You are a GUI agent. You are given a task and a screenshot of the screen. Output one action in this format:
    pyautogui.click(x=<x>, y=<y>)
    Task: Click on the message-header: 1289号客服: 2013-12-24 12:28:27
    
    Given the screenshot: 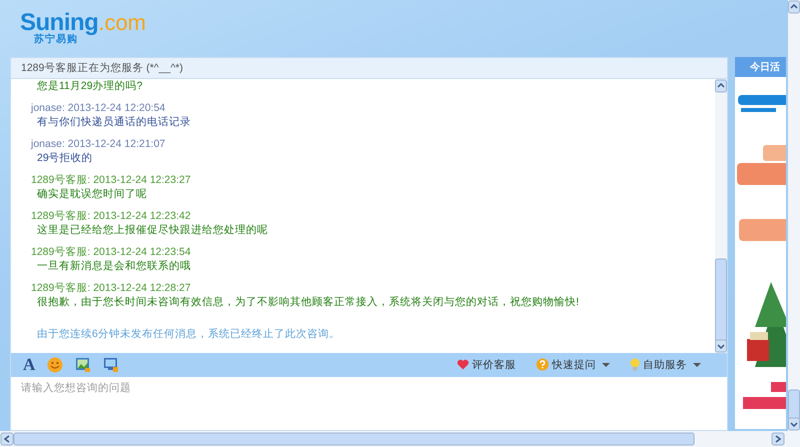 What is the action you would take?
    pyautogui.click(x=111, y=287)
    